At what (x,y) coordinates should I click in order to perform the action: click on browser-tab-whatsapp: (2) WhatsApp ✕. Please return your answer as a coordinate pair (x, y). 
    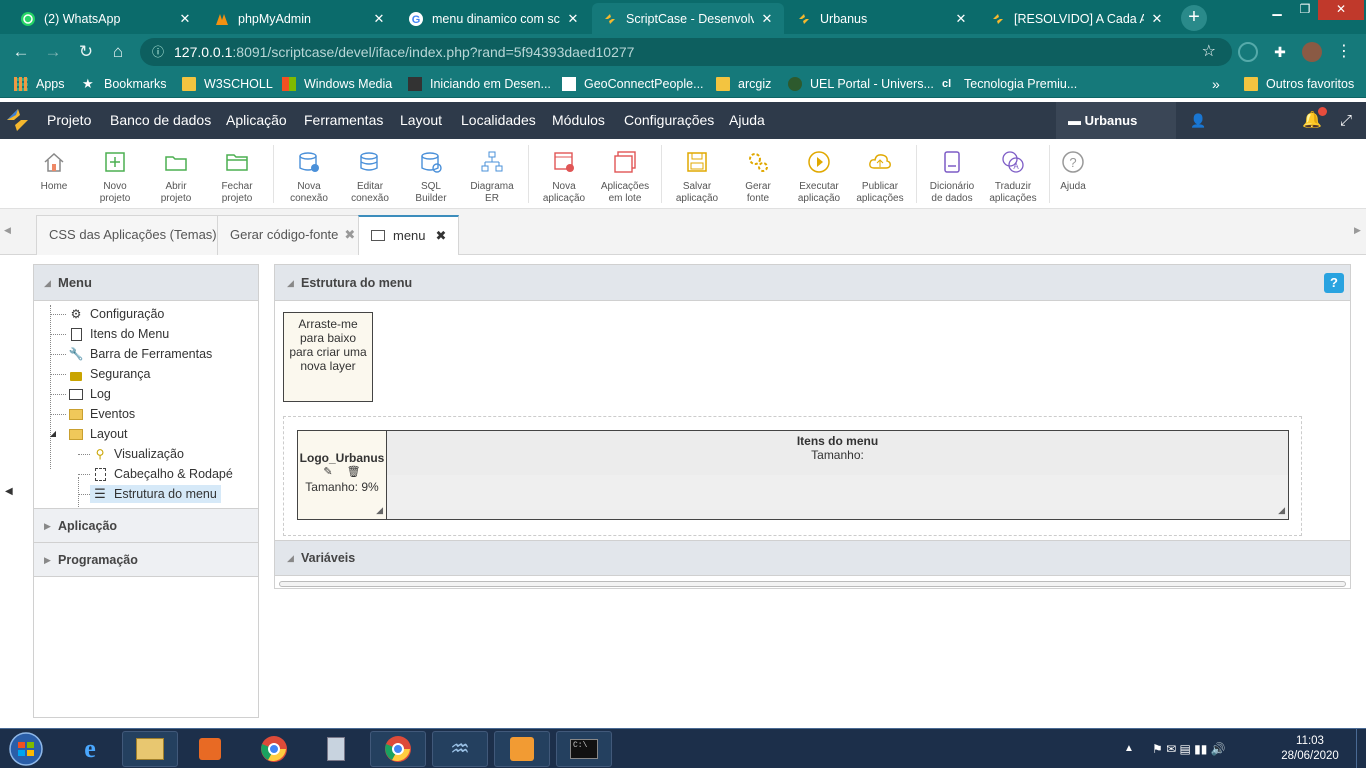
    Looking at the image, I should click on (106, 18).